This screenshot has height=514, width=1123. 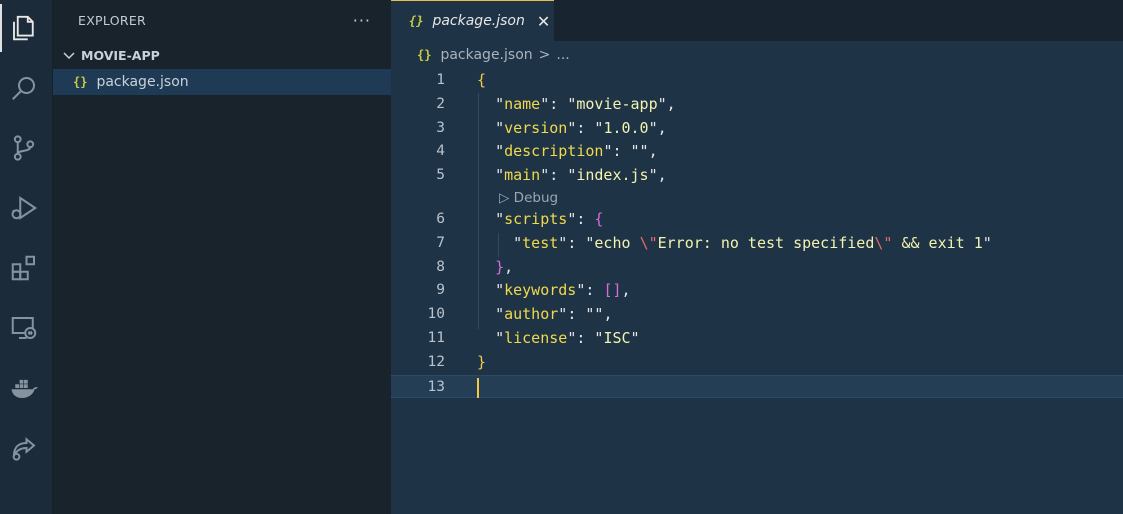 I want to click on code-line: 4 "description": "",, so click(x=547, y=151).